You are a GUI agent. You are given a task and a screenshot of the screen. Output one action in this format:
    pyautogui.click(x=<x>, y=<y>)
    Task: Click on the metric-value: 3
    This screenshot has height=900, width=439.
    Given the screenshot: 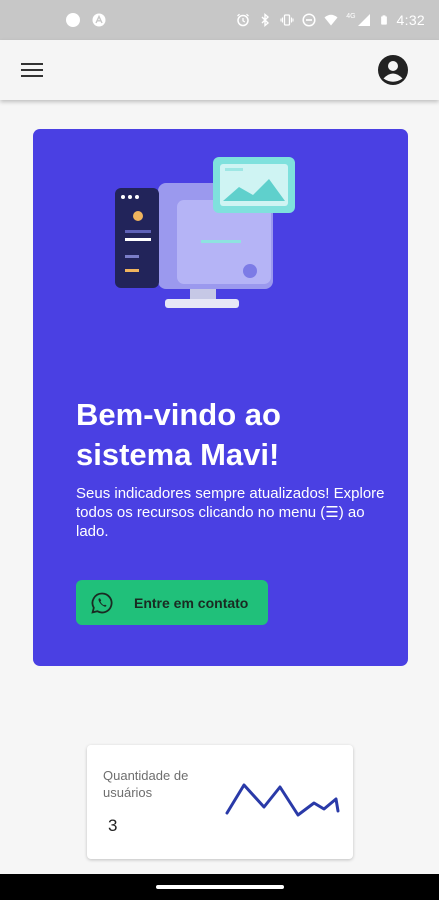 What is the action you would take?
    pyautogui.click(x=113, y=825)
    